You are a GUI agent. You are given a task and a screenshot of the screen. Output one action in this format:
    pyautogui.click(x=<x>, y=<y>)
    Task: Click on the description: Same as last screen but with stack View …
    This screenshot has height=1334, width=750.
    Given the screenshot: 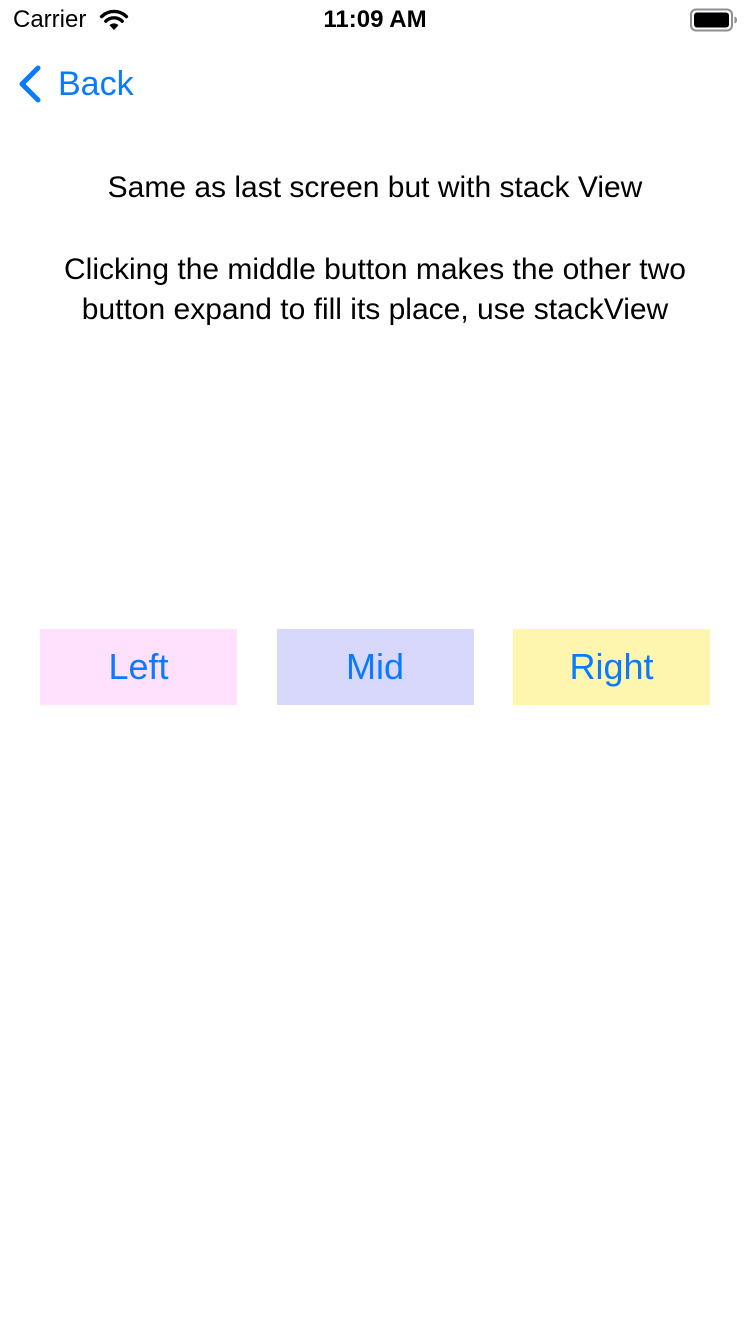 What is the action you would take?
    pyautogui.click(x=375, y=249)
    